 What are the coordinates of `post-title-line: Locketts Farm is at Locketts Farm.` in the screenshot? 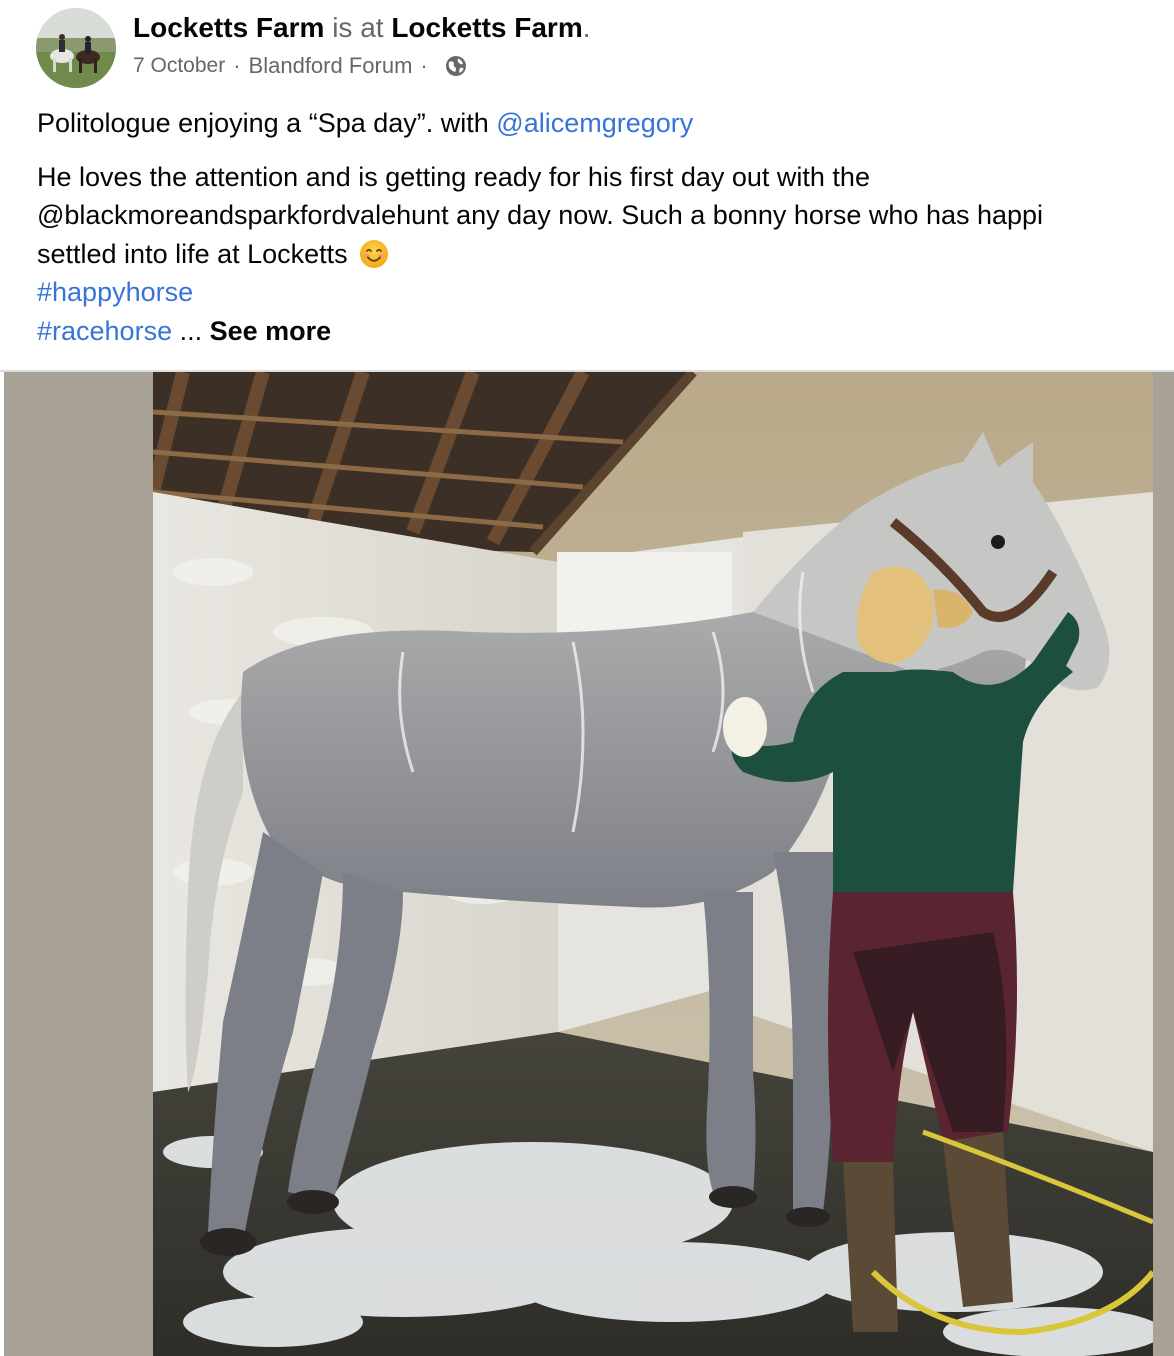 It's located at (362, 28).